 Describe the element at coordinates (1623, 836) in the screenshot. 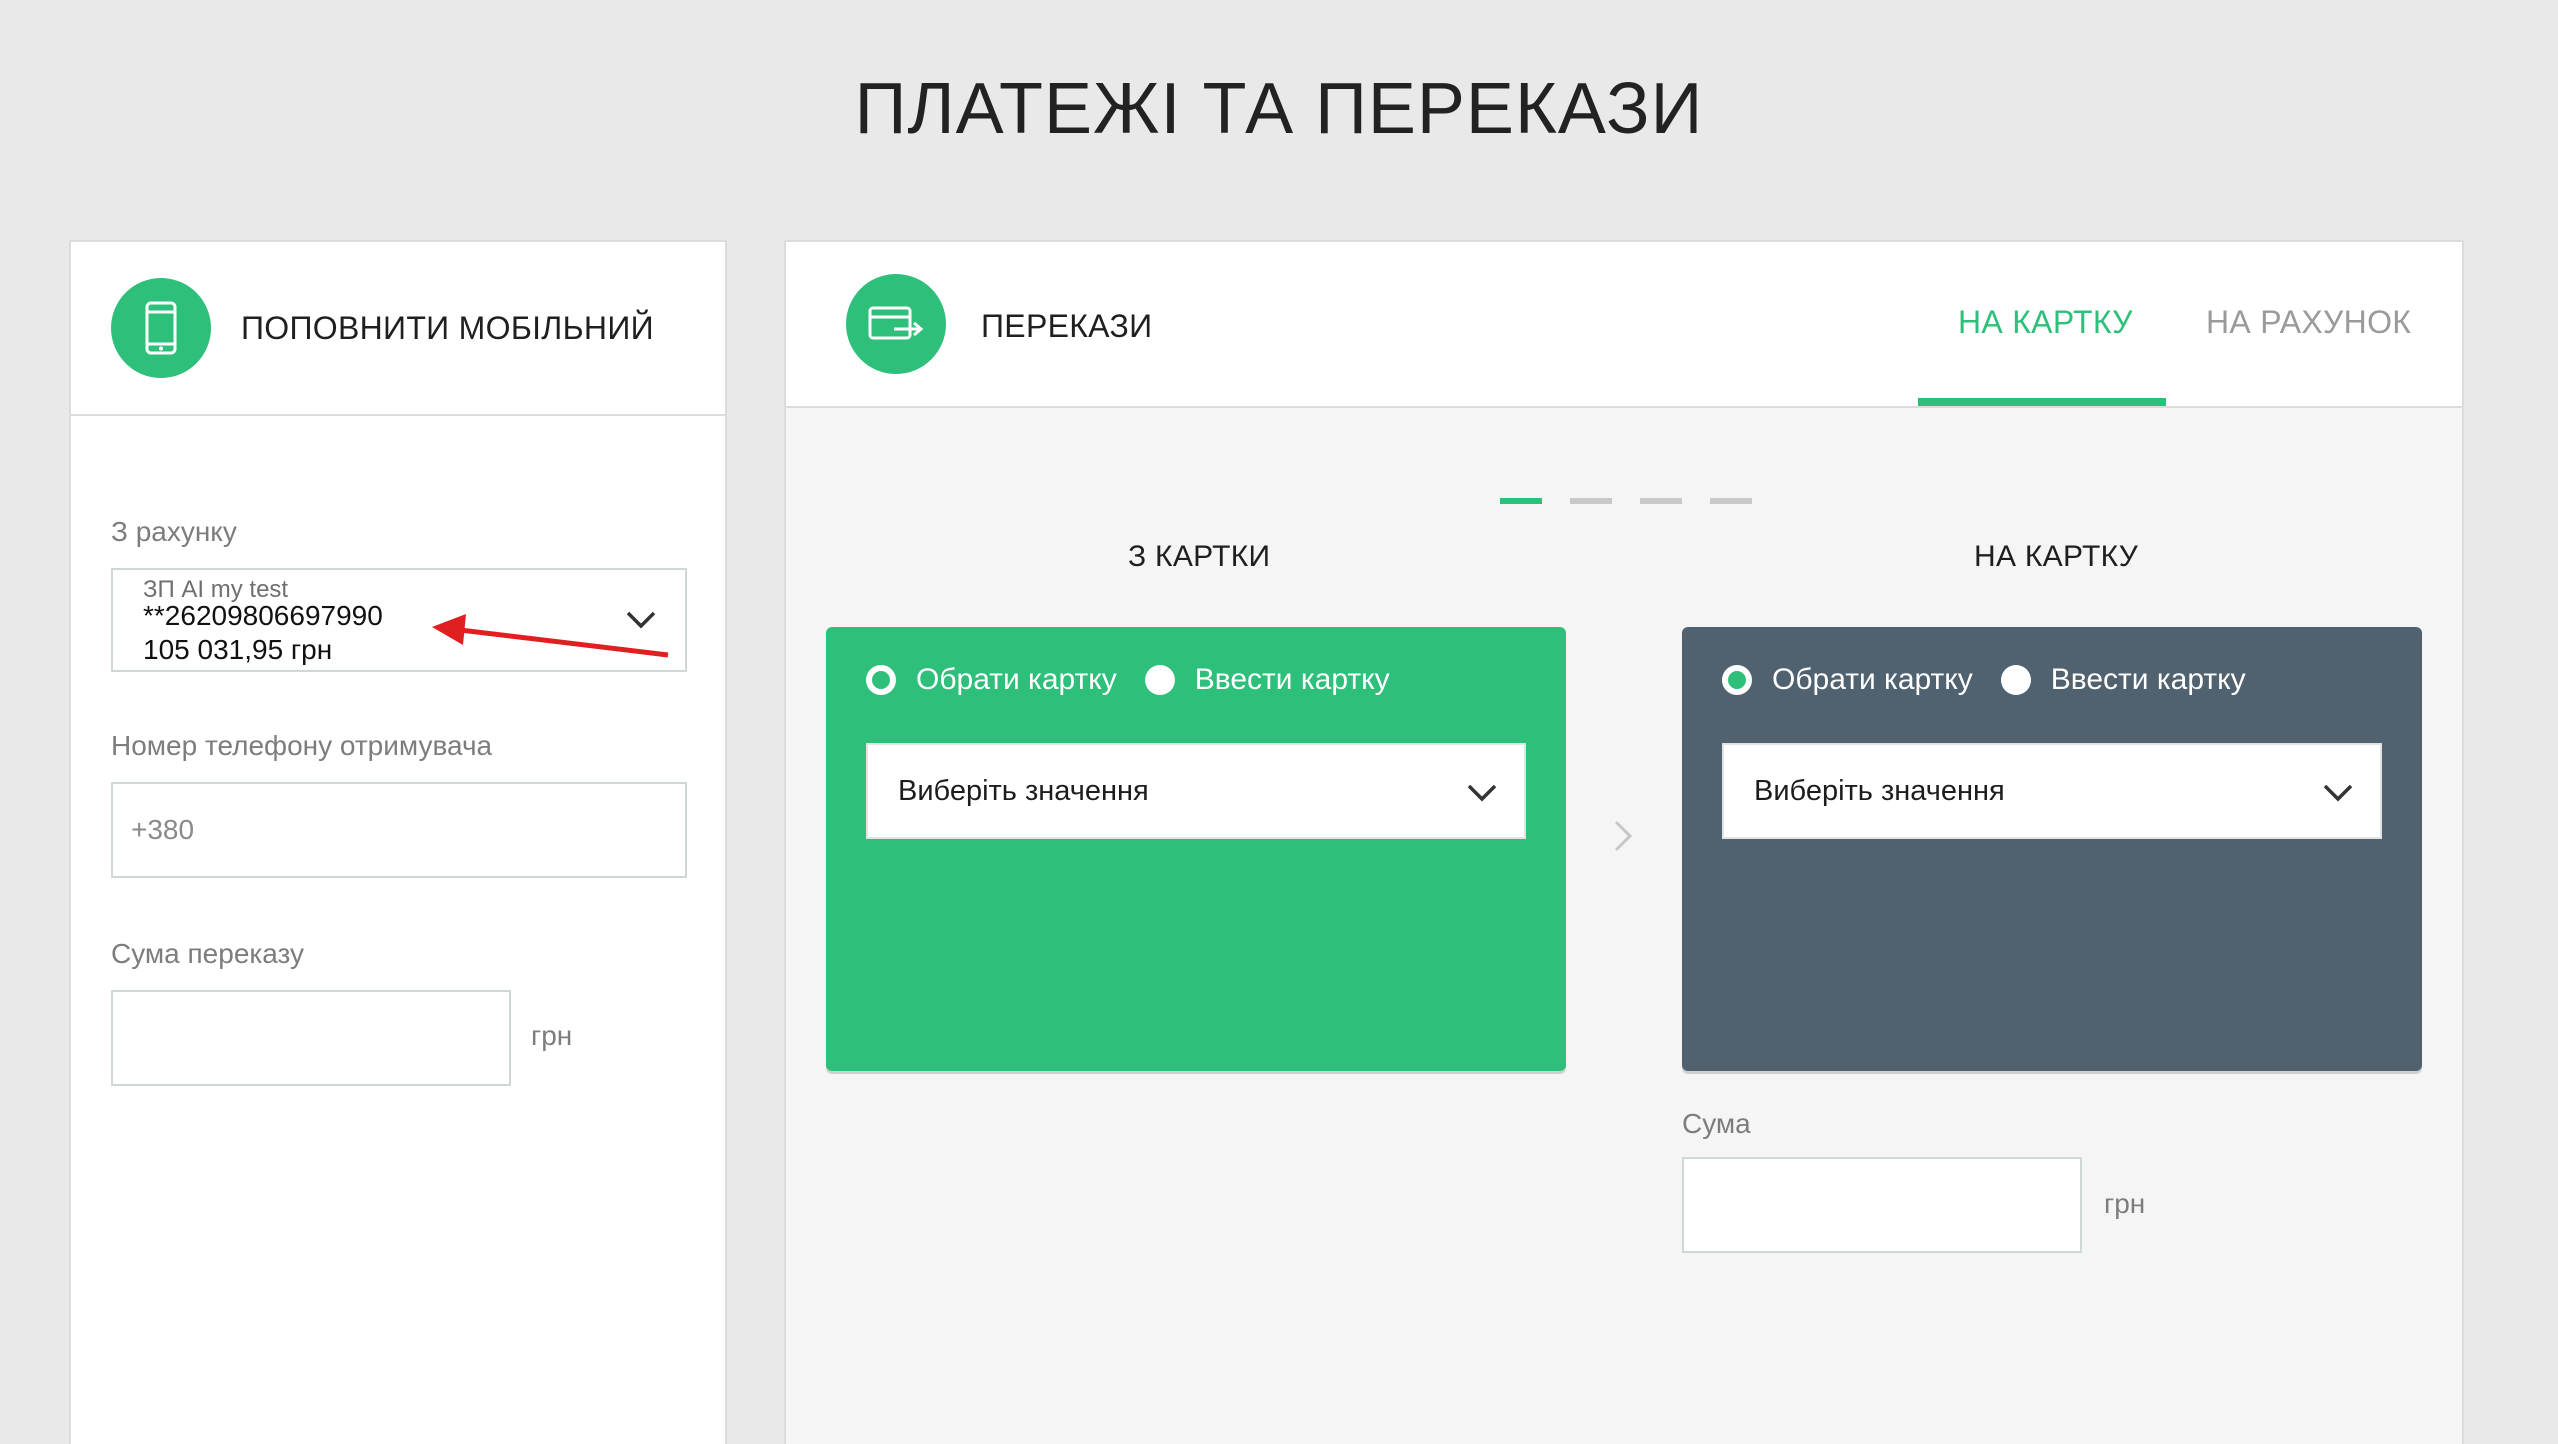

I see `chevron-right-icon` at that location.